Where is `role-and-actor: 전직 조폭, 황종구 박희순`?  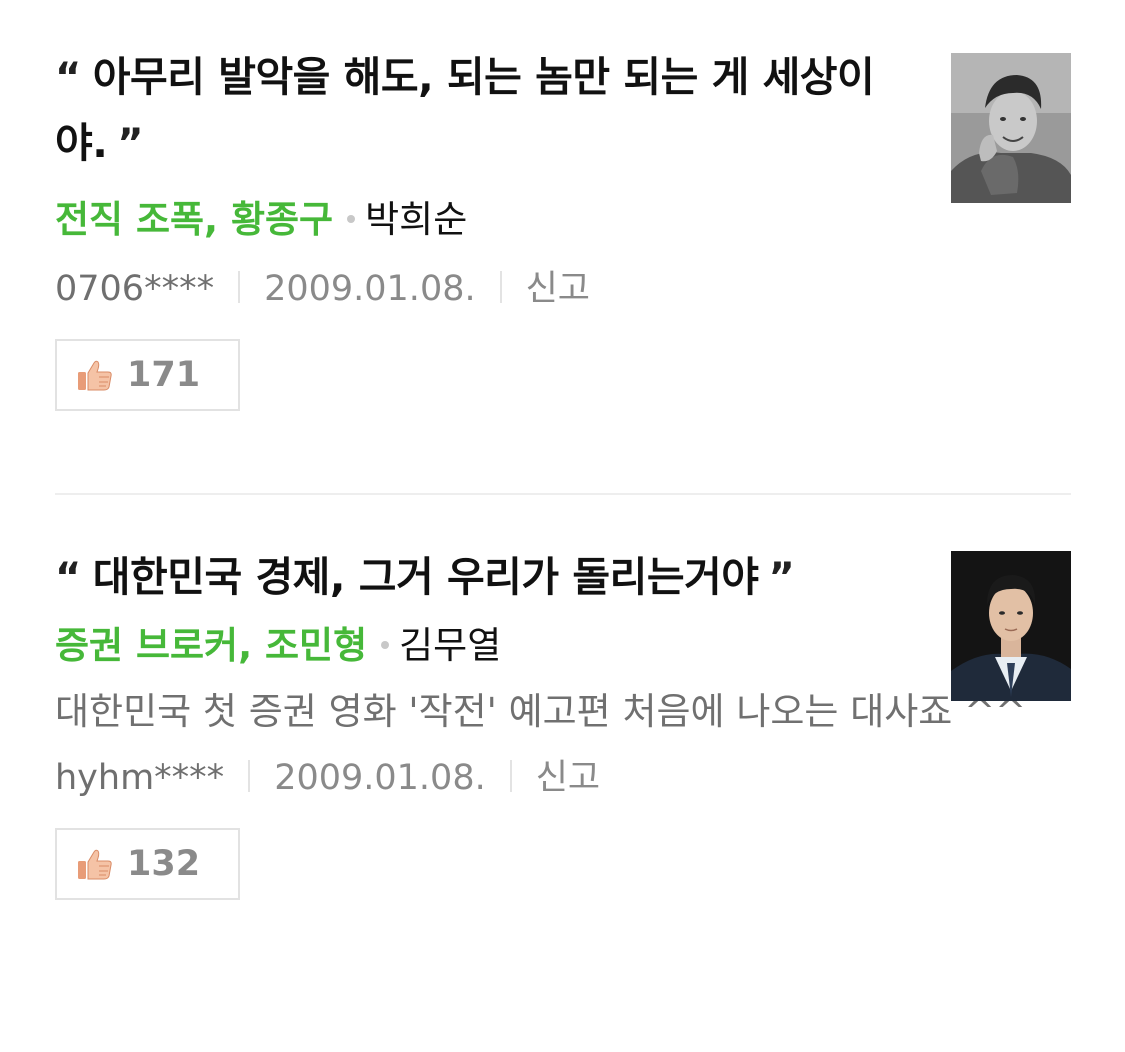
role-and-actor: 전직 조폭, 황종구 박희순 is located at coordinates (563, 220).